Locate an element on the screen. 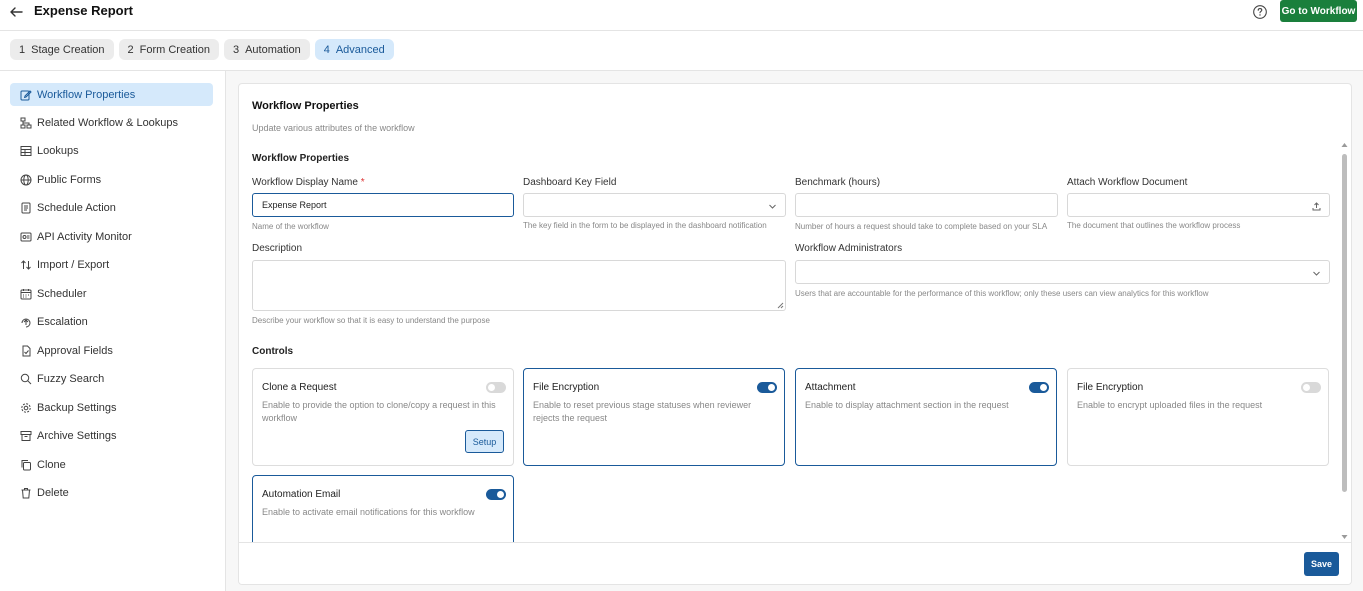 This screenshot has height=591, width=1363. setup-button: Setup is located at coordinates (484, 441).